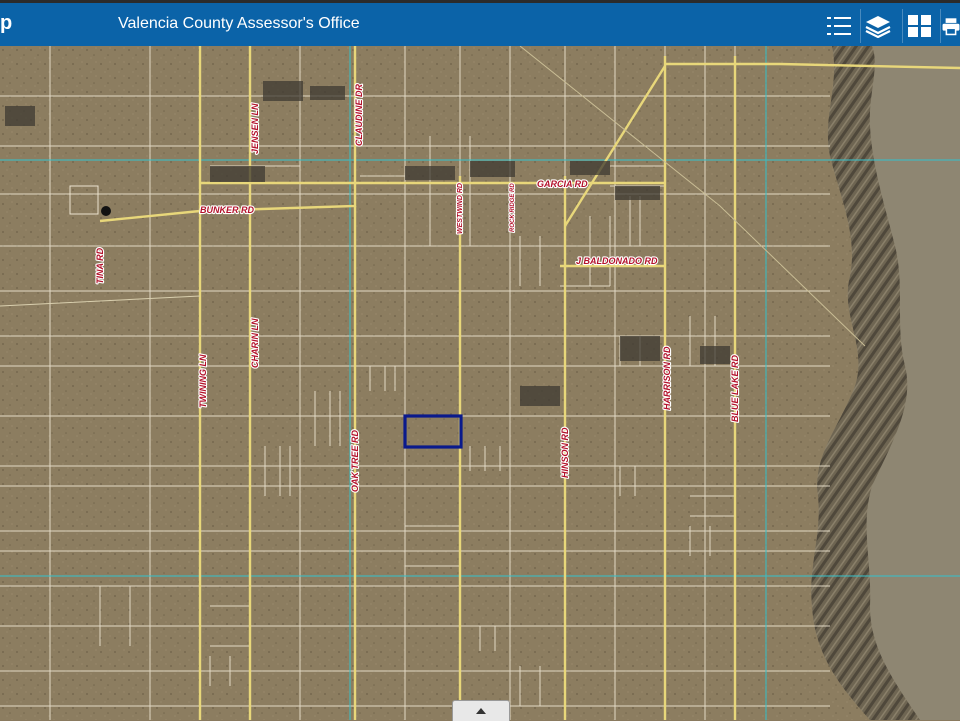  What do you see at coordinates (227, 210) in the screenshot?
I see `road-label-bunker: BUNKER RD` at bounding box center [227, 210].